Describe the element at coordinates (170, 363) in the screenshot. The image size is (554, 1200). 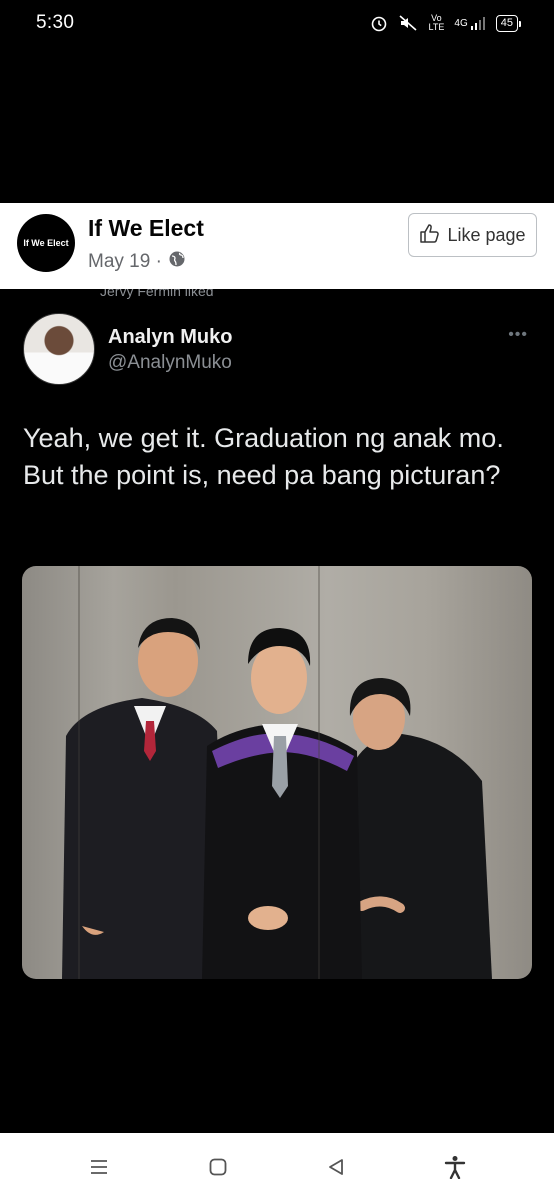
I see `tweet-handle: @AnalynMuko` at that location.